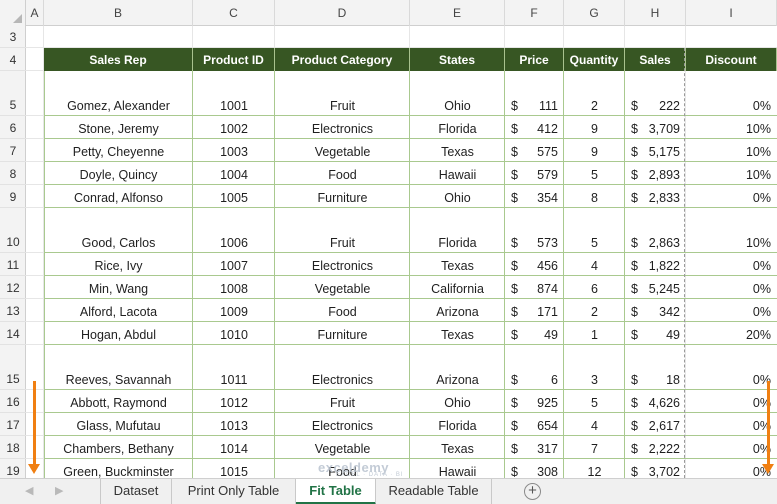  Describe the element at coordinates (534, 367) in the screenshot. I see `table-cell-price: $6` at that location.